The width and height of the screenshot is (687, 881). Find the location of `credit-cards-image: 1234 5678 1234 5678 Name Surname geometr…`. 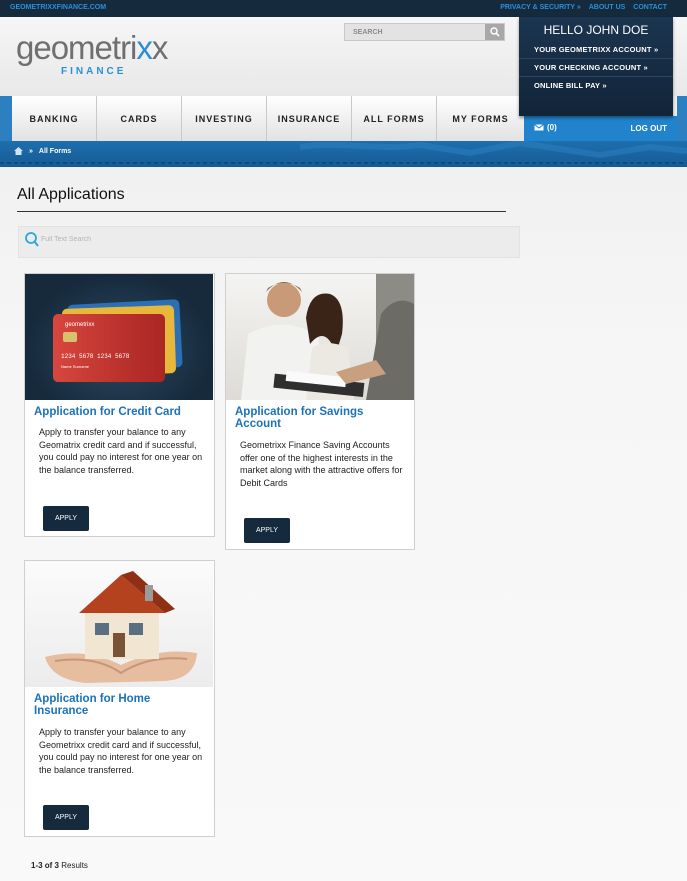

credit-cards-image: 1234 5678 1234 5678 Name Surname geometr… is located at coordinates (119, 337).